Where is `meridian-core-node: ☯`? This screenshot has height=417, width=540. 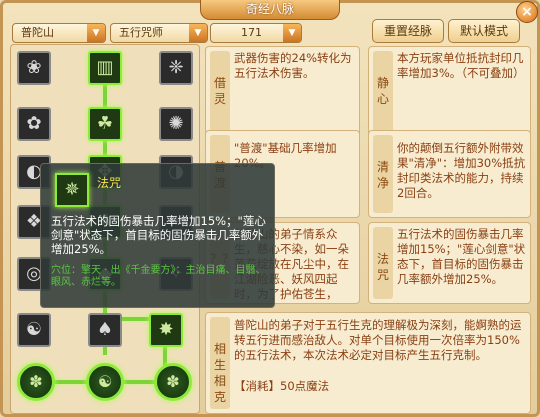 meridian-core-node: ☯ is located at coordinates (105, 382).